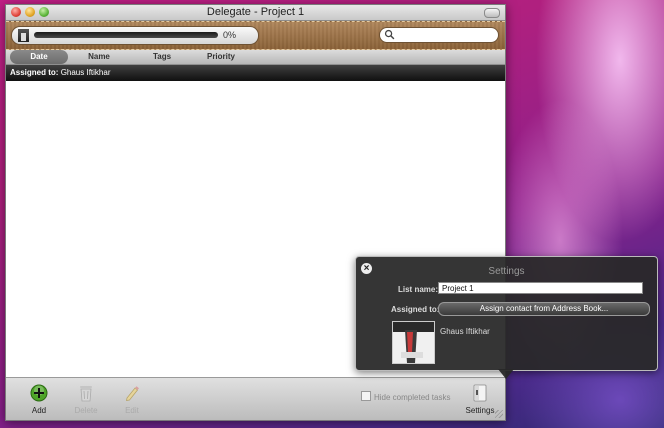  I want to click on progress-label: 0%, so click(230, 35).